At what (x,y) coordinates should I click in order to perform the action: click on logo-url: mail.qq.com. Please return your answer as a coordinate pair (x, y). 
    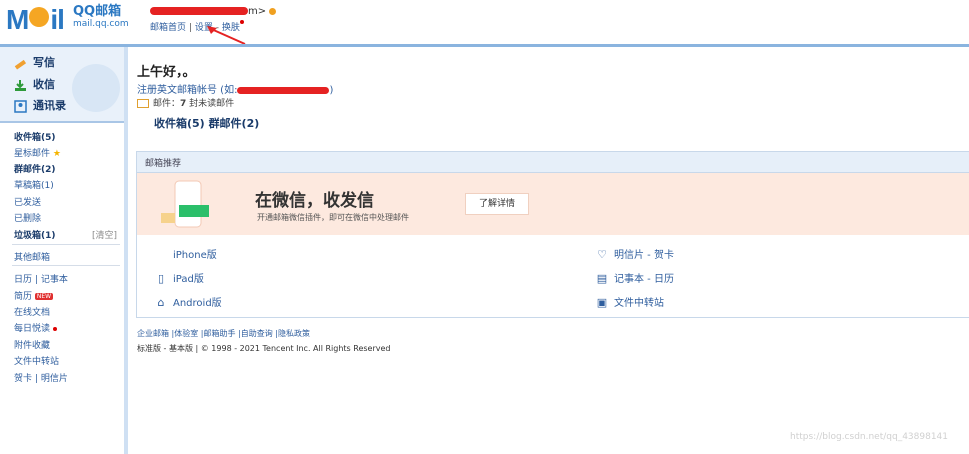
    Looking at the image, I should click on (100, 24).